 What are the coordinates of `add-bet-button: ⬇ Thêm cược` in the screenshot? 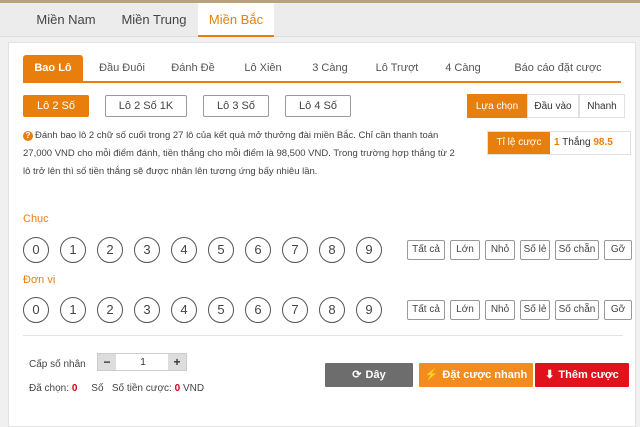 It's located at (582, 375).